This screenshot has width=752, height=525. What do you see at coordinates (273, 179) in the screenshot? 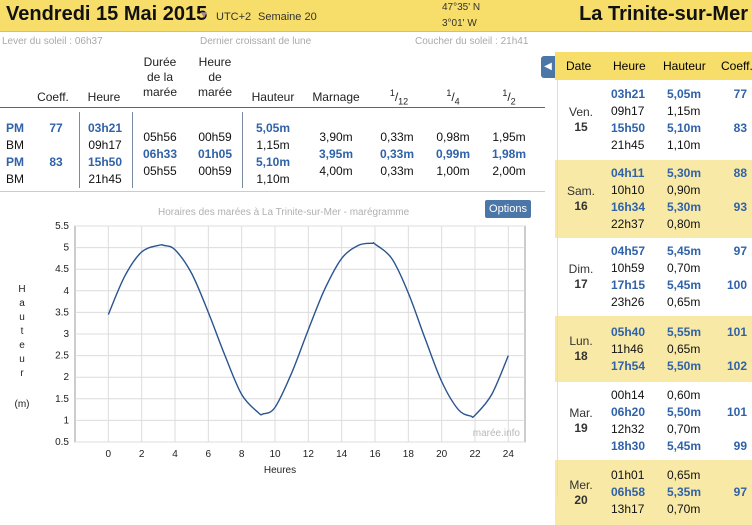
I see `table-cell-hauteur: 1,10m` at bounding box center [273, 179].